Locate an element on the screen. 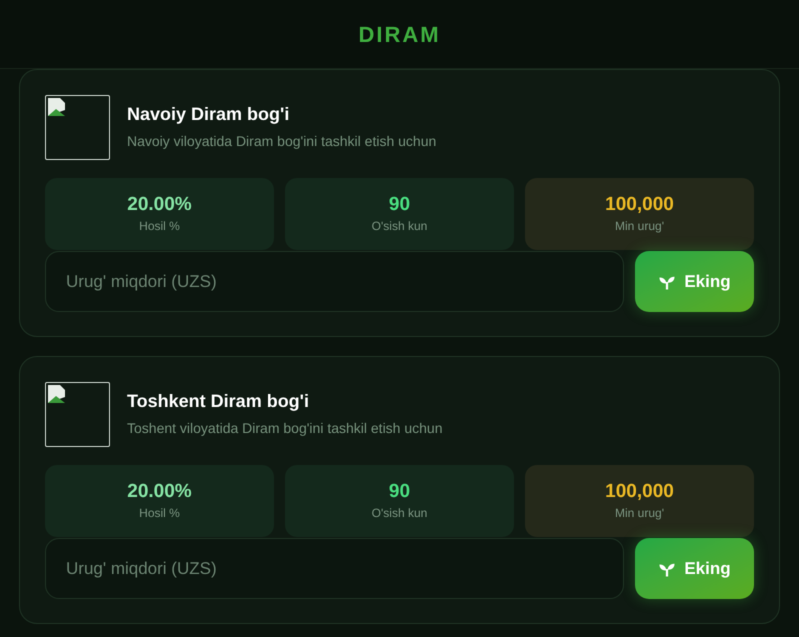 The width and height of the screenshot is (799, 637). app-title: DIRAM is located at coordinates (399, 34).